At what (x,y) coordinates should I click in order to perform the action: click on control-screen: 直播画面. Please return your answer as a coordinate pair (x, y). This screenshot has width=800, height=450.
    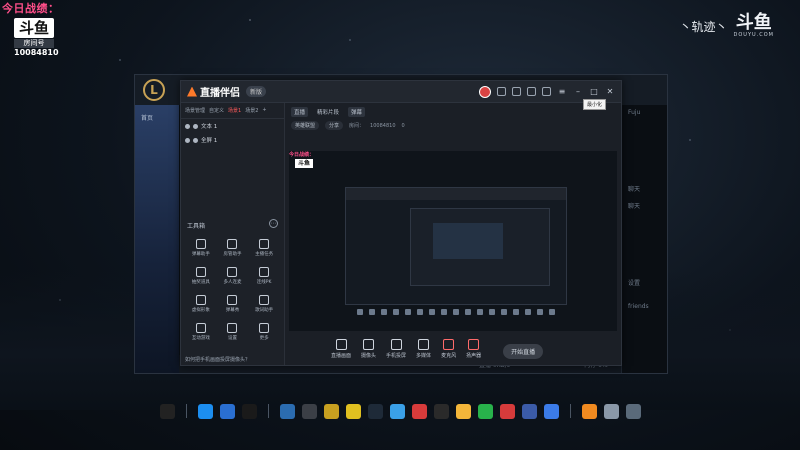
    Looking at the image, I should click on (341, 349).